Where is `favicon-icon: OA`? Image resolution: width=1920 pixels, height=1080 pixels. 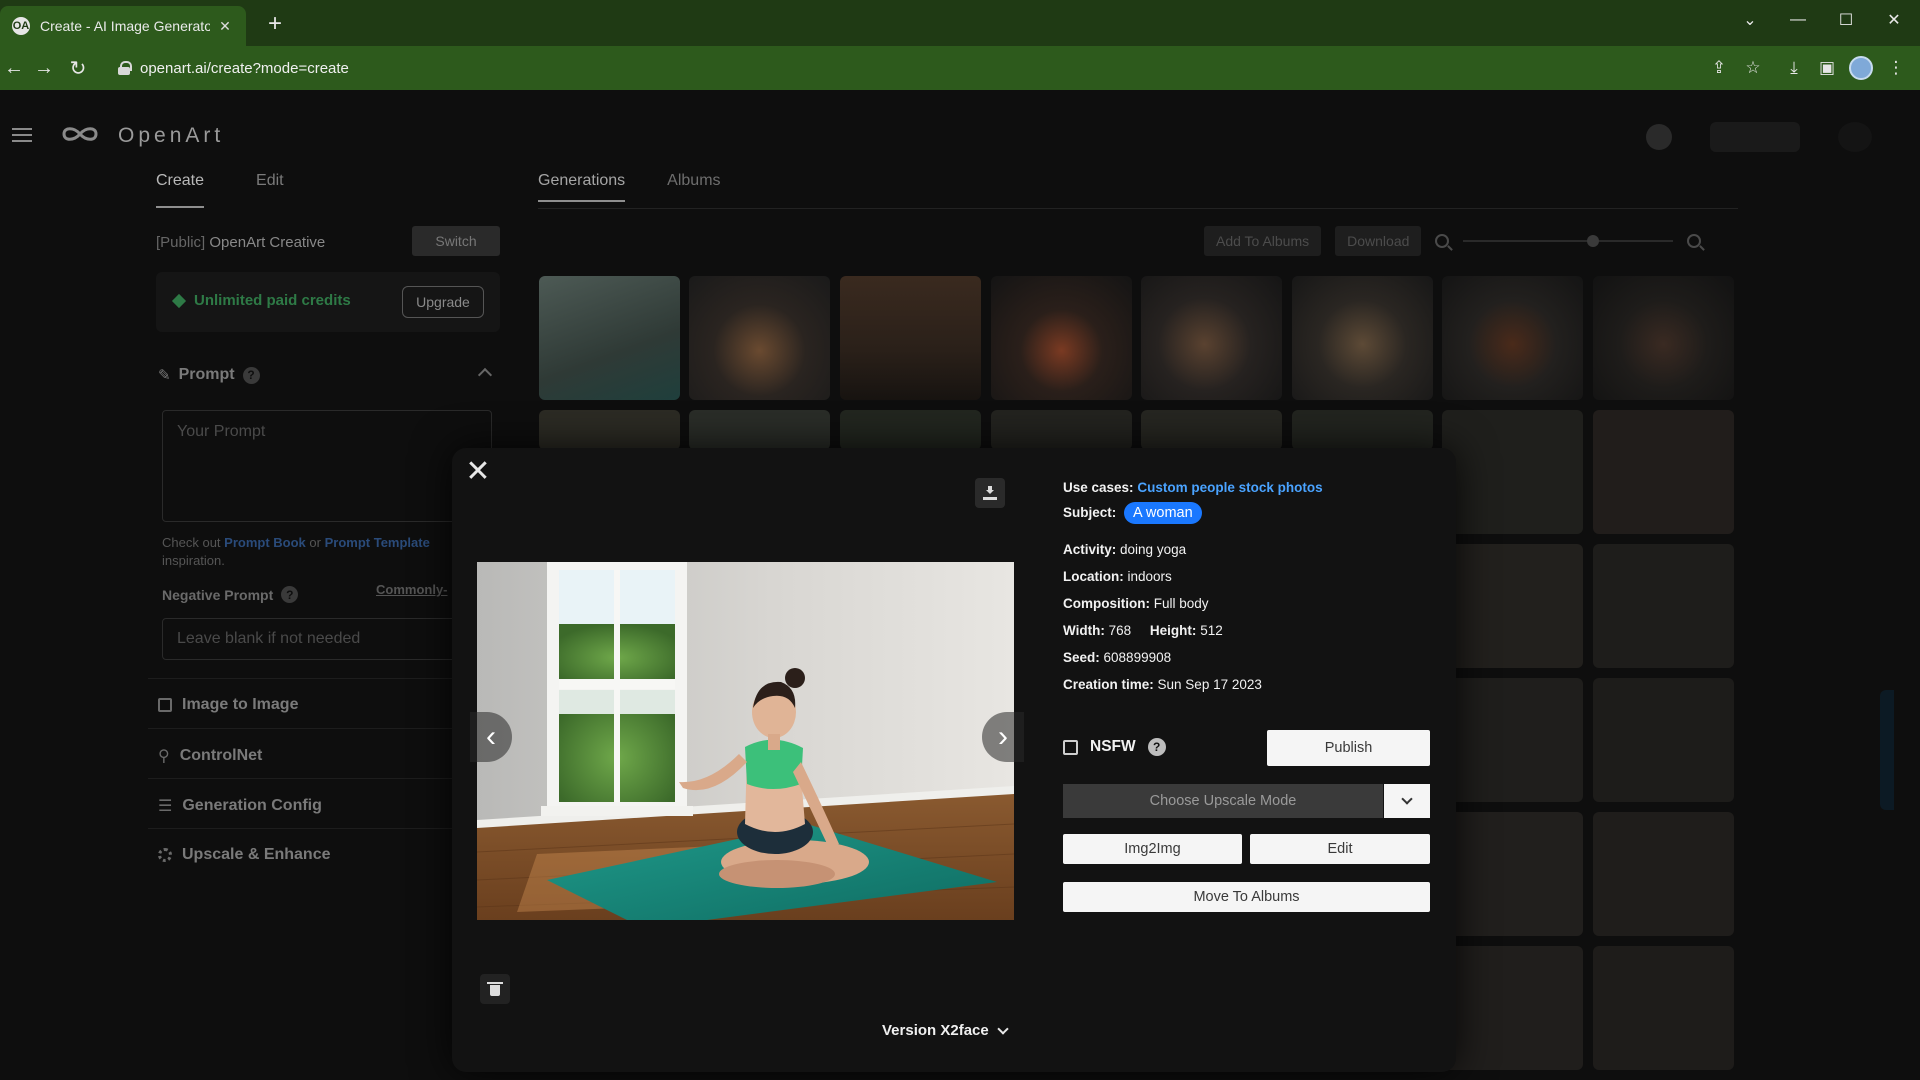
favicon-icon: OA is located at coordinates (21, 26).